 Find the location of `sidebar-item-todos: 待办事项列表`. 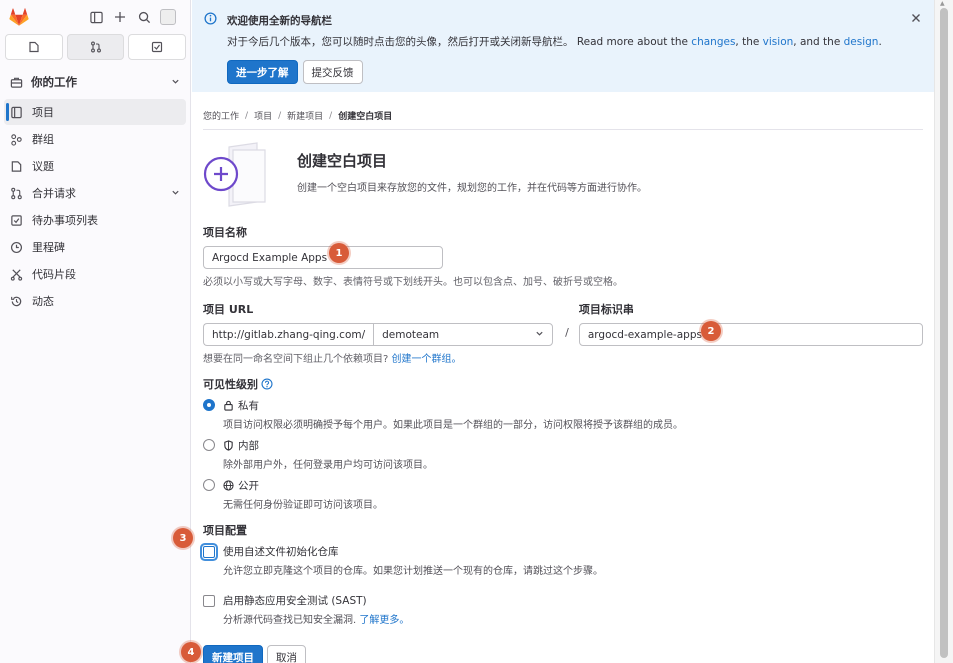

sidebar-item-todos: 待办事项列表 is located at coordinates (95, 220).